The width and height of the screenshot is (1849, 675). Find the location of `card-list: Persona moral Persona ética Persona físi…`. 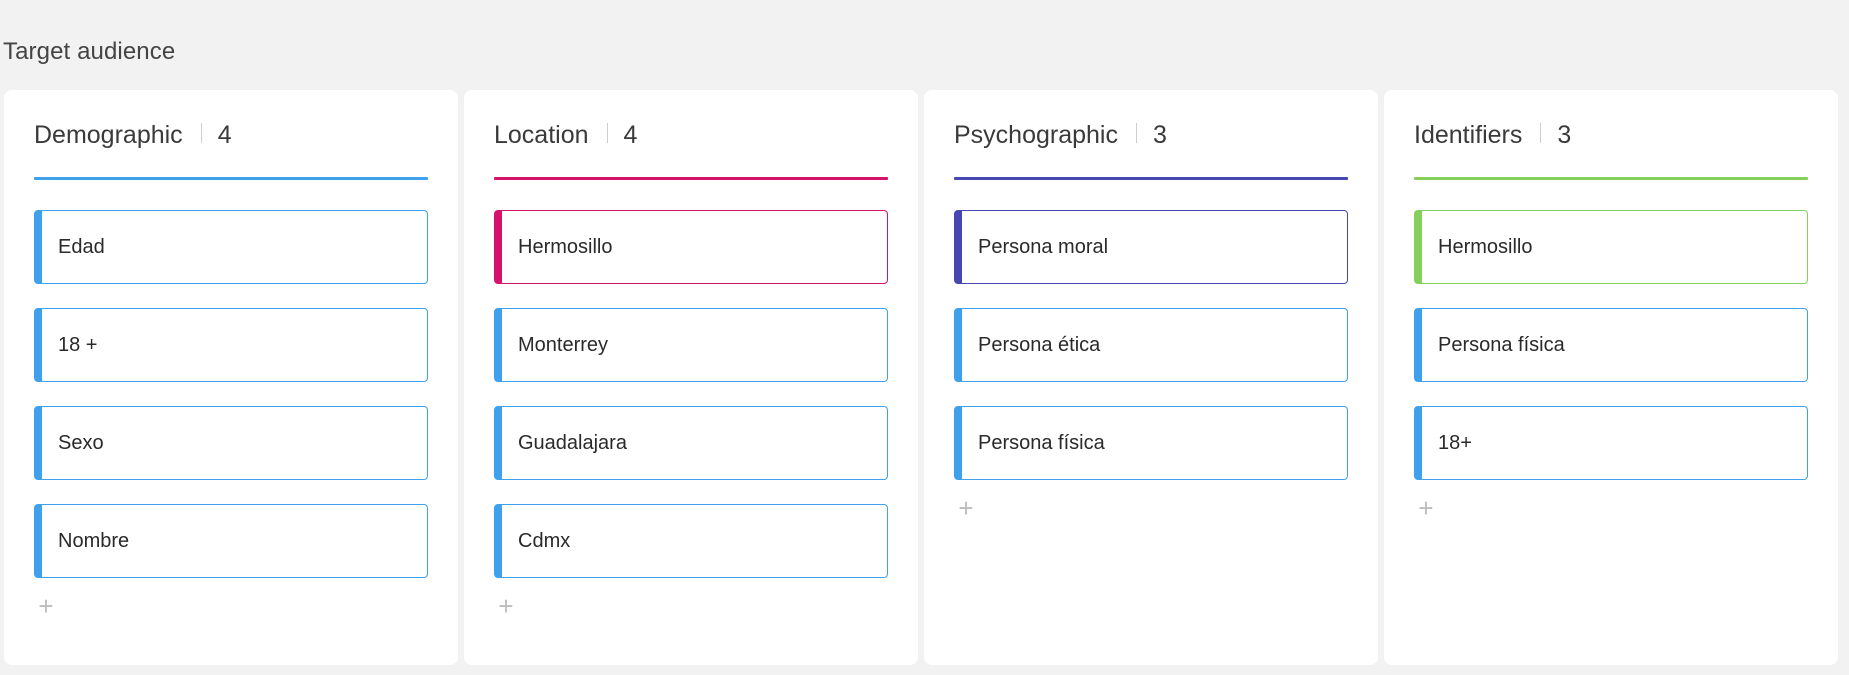

card-list: Persona moral Persona ética Persona físi… is located at coordinates (1151, 366).